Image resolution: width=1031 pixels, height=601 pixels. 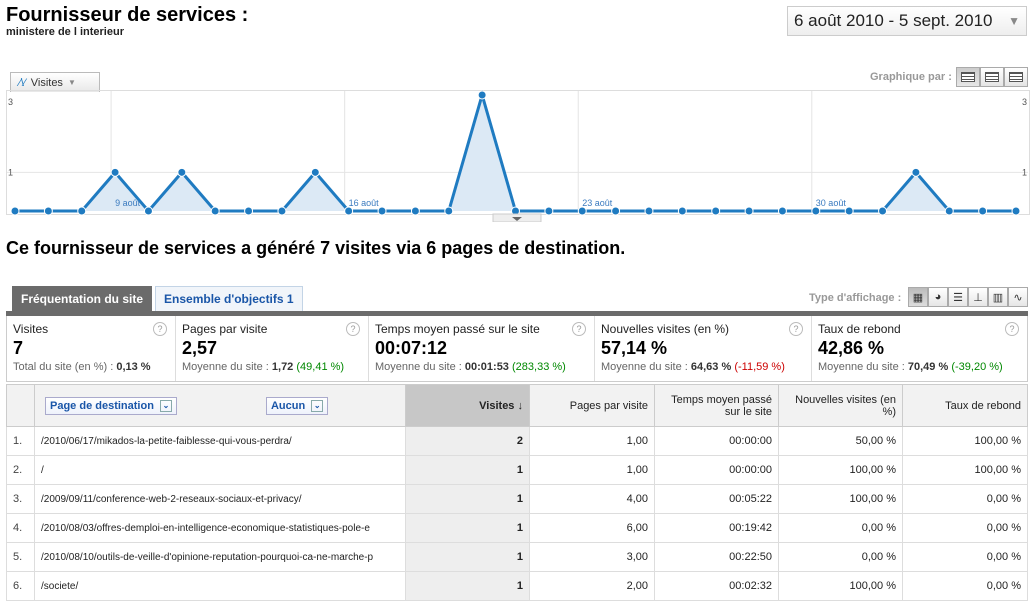 What do you see at coordinates (20, 557) in the screenshot?
I see `row-number: 5.` at bounding box center [20, 557].